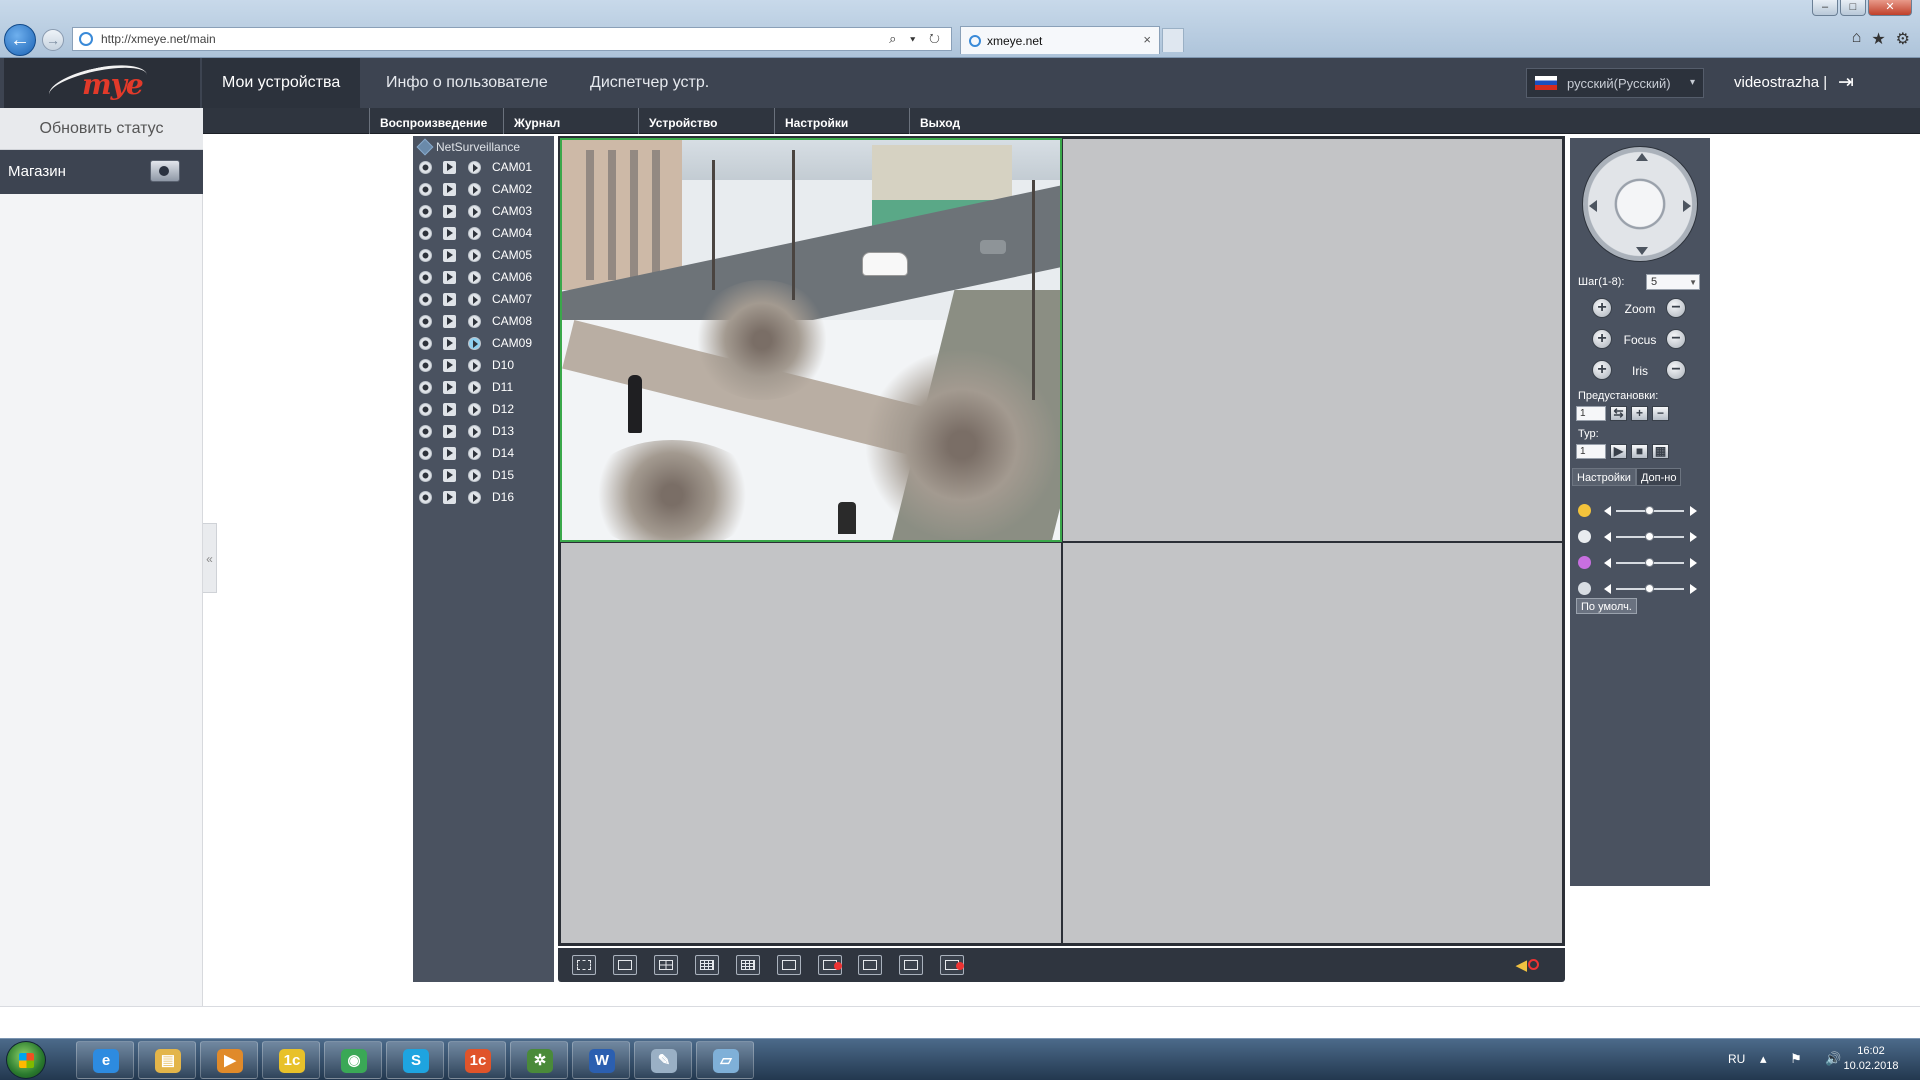  What do you see at coordinates (483, 321) in the screenshot?
I see `channel-row: CAM08` at bounding box center [483, 321].